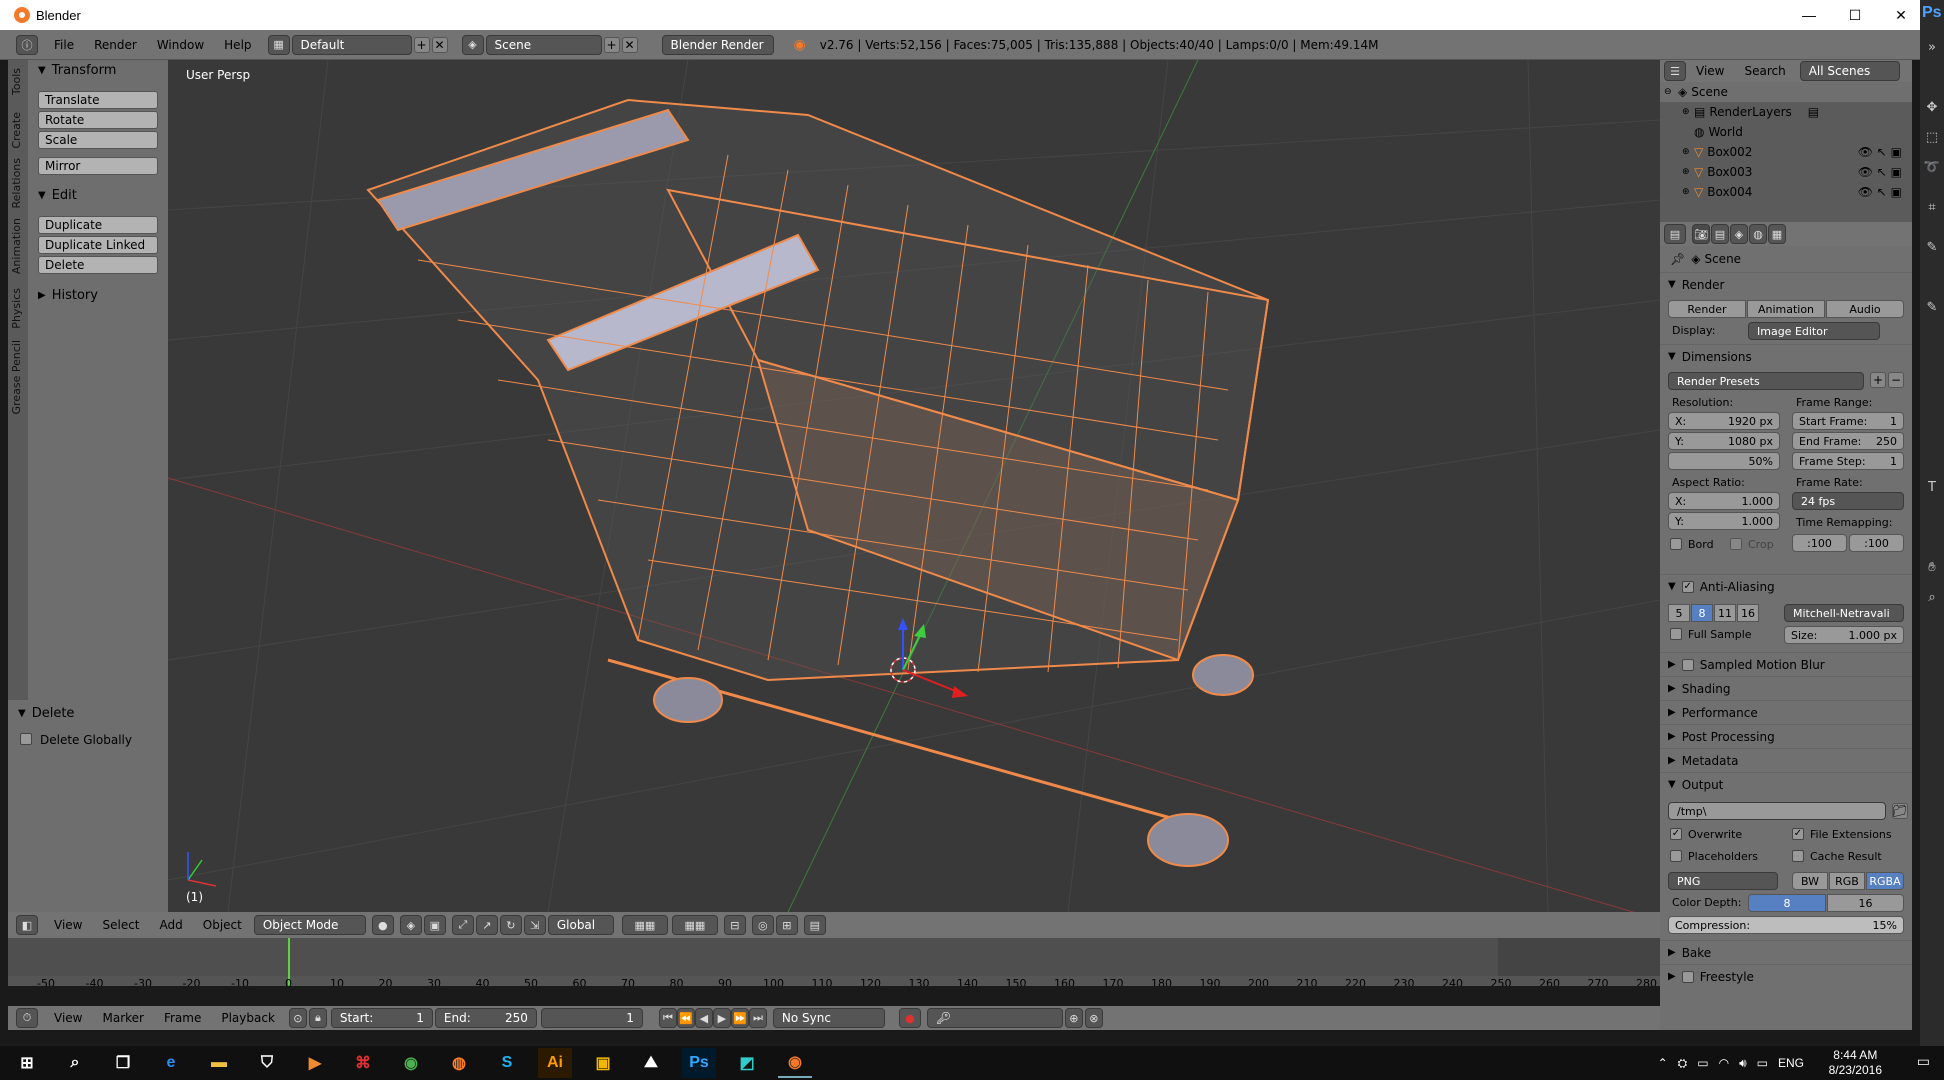  What do you see at coordinates (1663, 1063) in the screenshot?
I see `tray-chevron-icon: ⌃` at bounding box center [1663, 1063].